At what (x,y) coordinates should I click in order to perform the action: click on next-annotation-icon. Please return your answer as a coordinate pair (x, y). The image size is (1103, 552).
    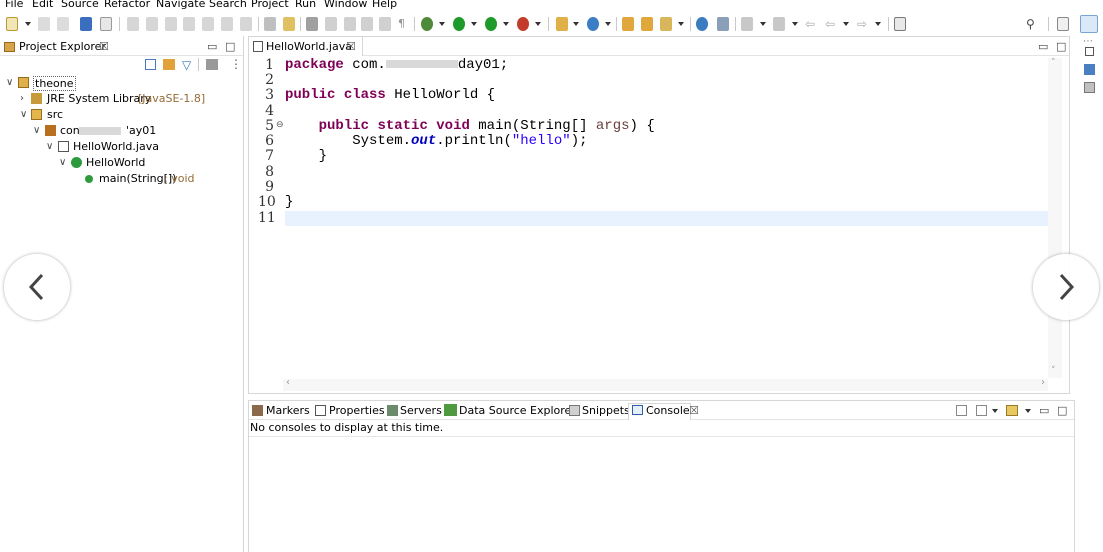
    Looking at the image, I should click on (747, 24).